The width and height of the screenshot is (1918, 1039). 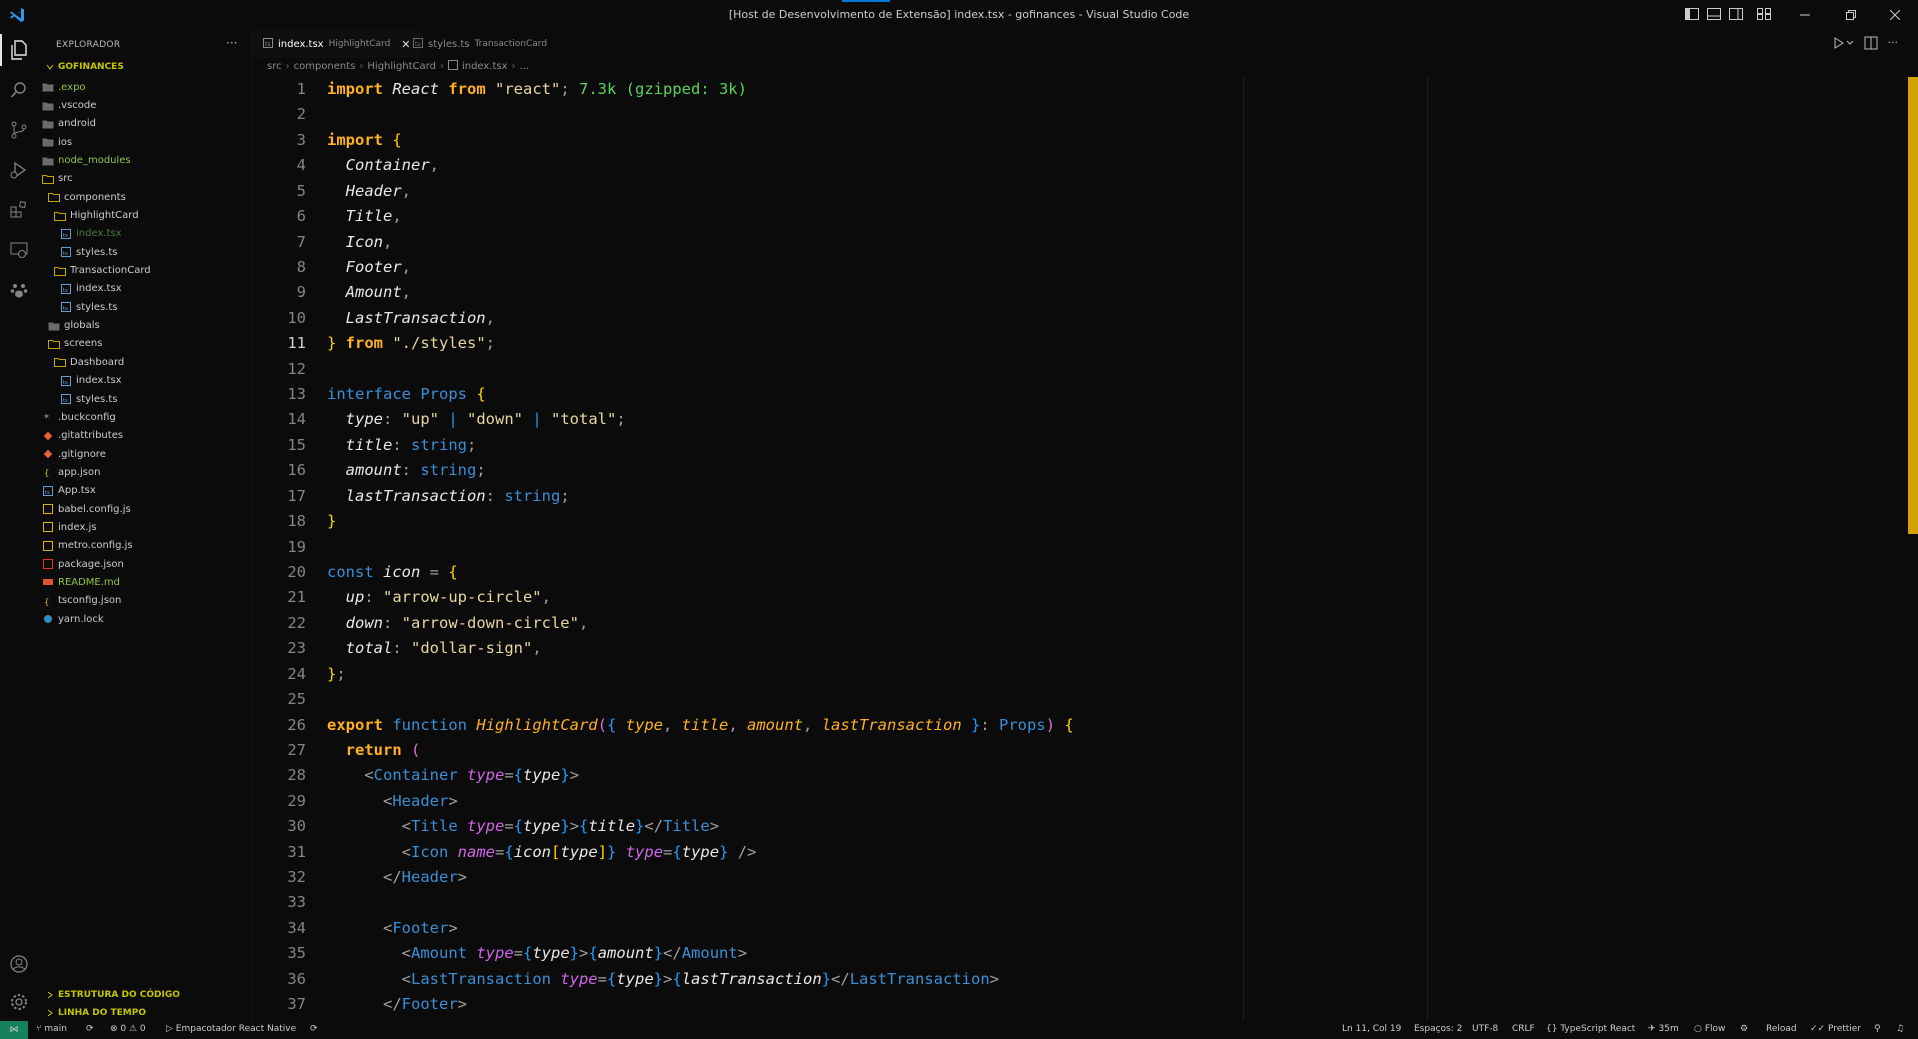 I want to click on file-tree-item: {app.json, so click(x=145, y=472).